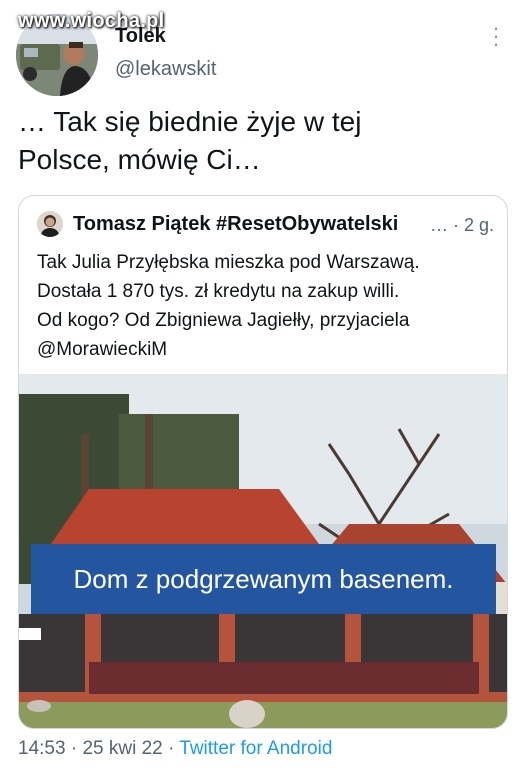 The height and width of the screenshot is (774, 526). I want to click on quoted-timestamp: … · 2 g., so click(462, 225).